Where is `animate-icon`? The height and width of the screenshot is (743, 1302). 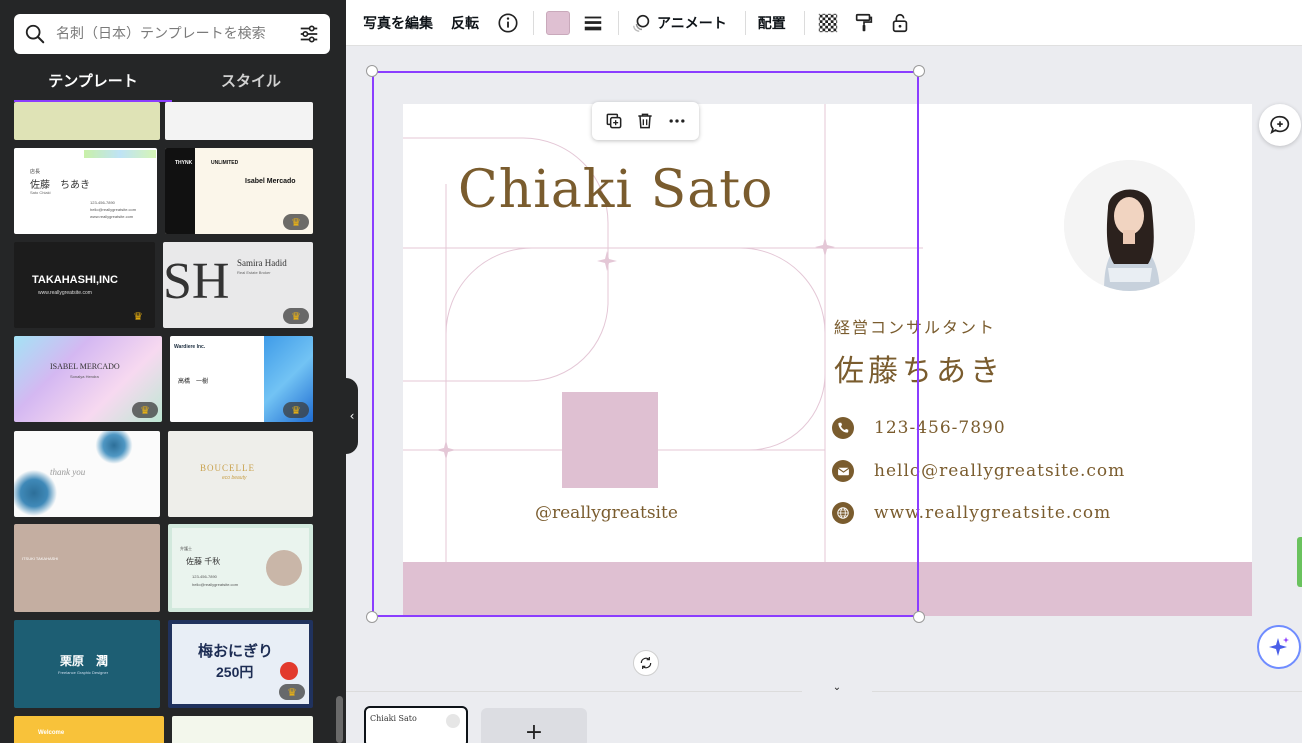
animate-icon is located at coordinates (641, 23).